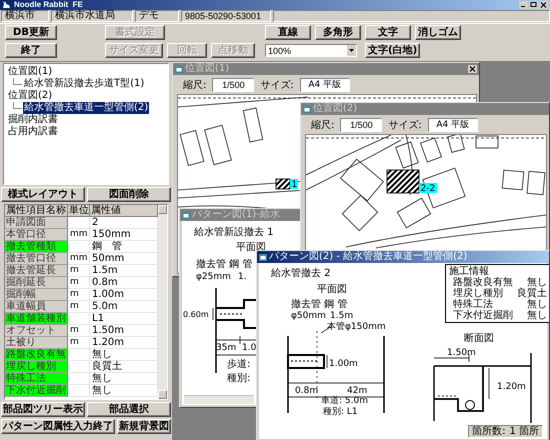 Image resolution: width=550 pixels, height=440 pixels. Describe the element at coordinates (129, 194) in the screenshot. I see `panel-button: 図面削除` at that location.